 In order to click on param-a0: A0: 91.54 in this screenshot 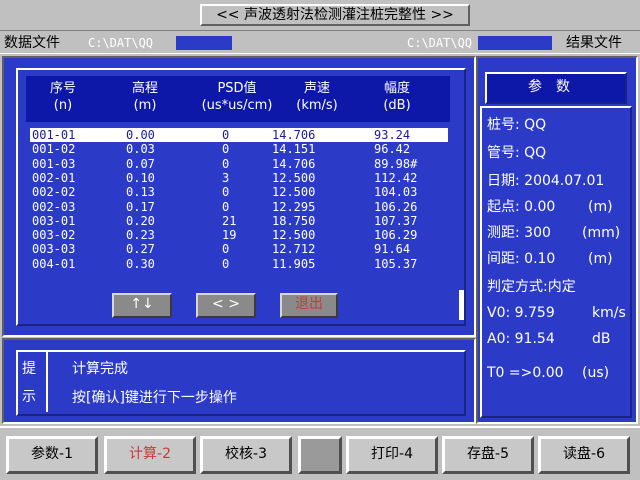, I will do `click(521, 339)`.